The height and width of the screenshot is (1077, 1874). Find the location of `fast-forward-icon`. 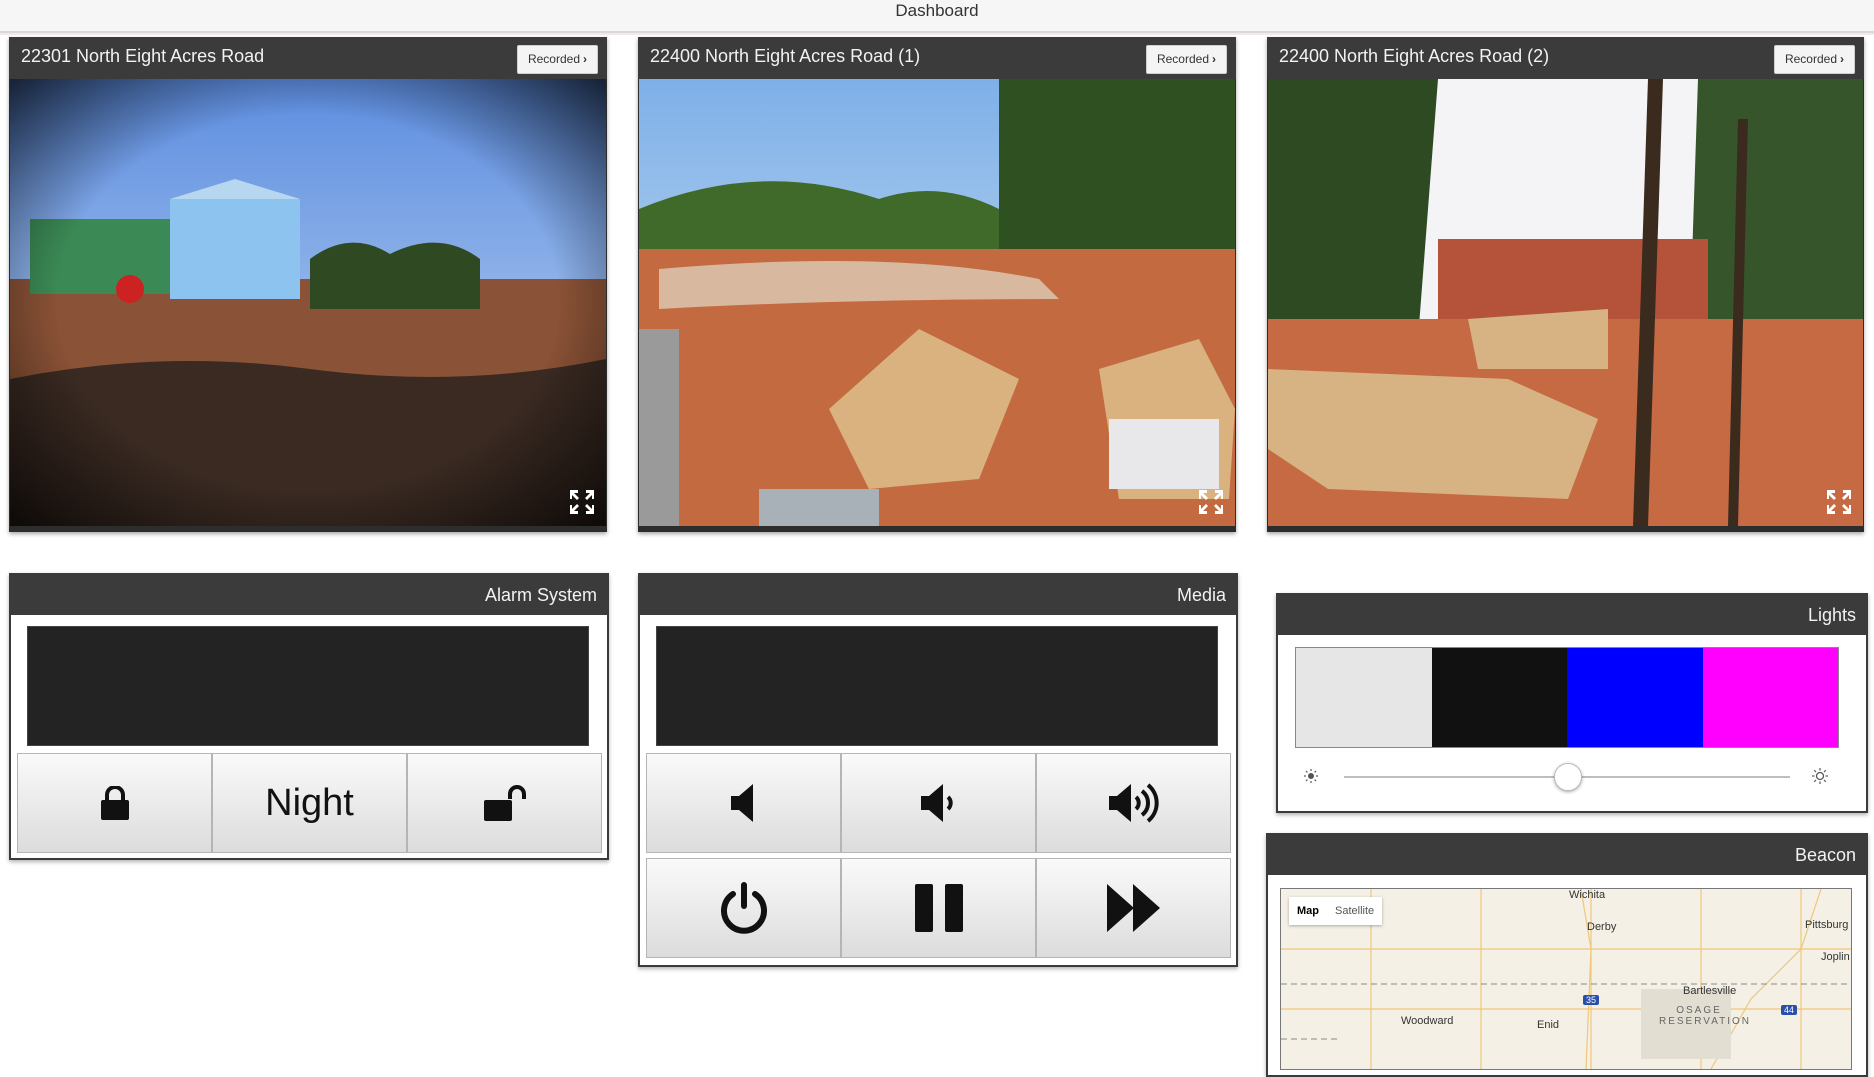

fast-forward-icon is located at coordinates (1133, 908).